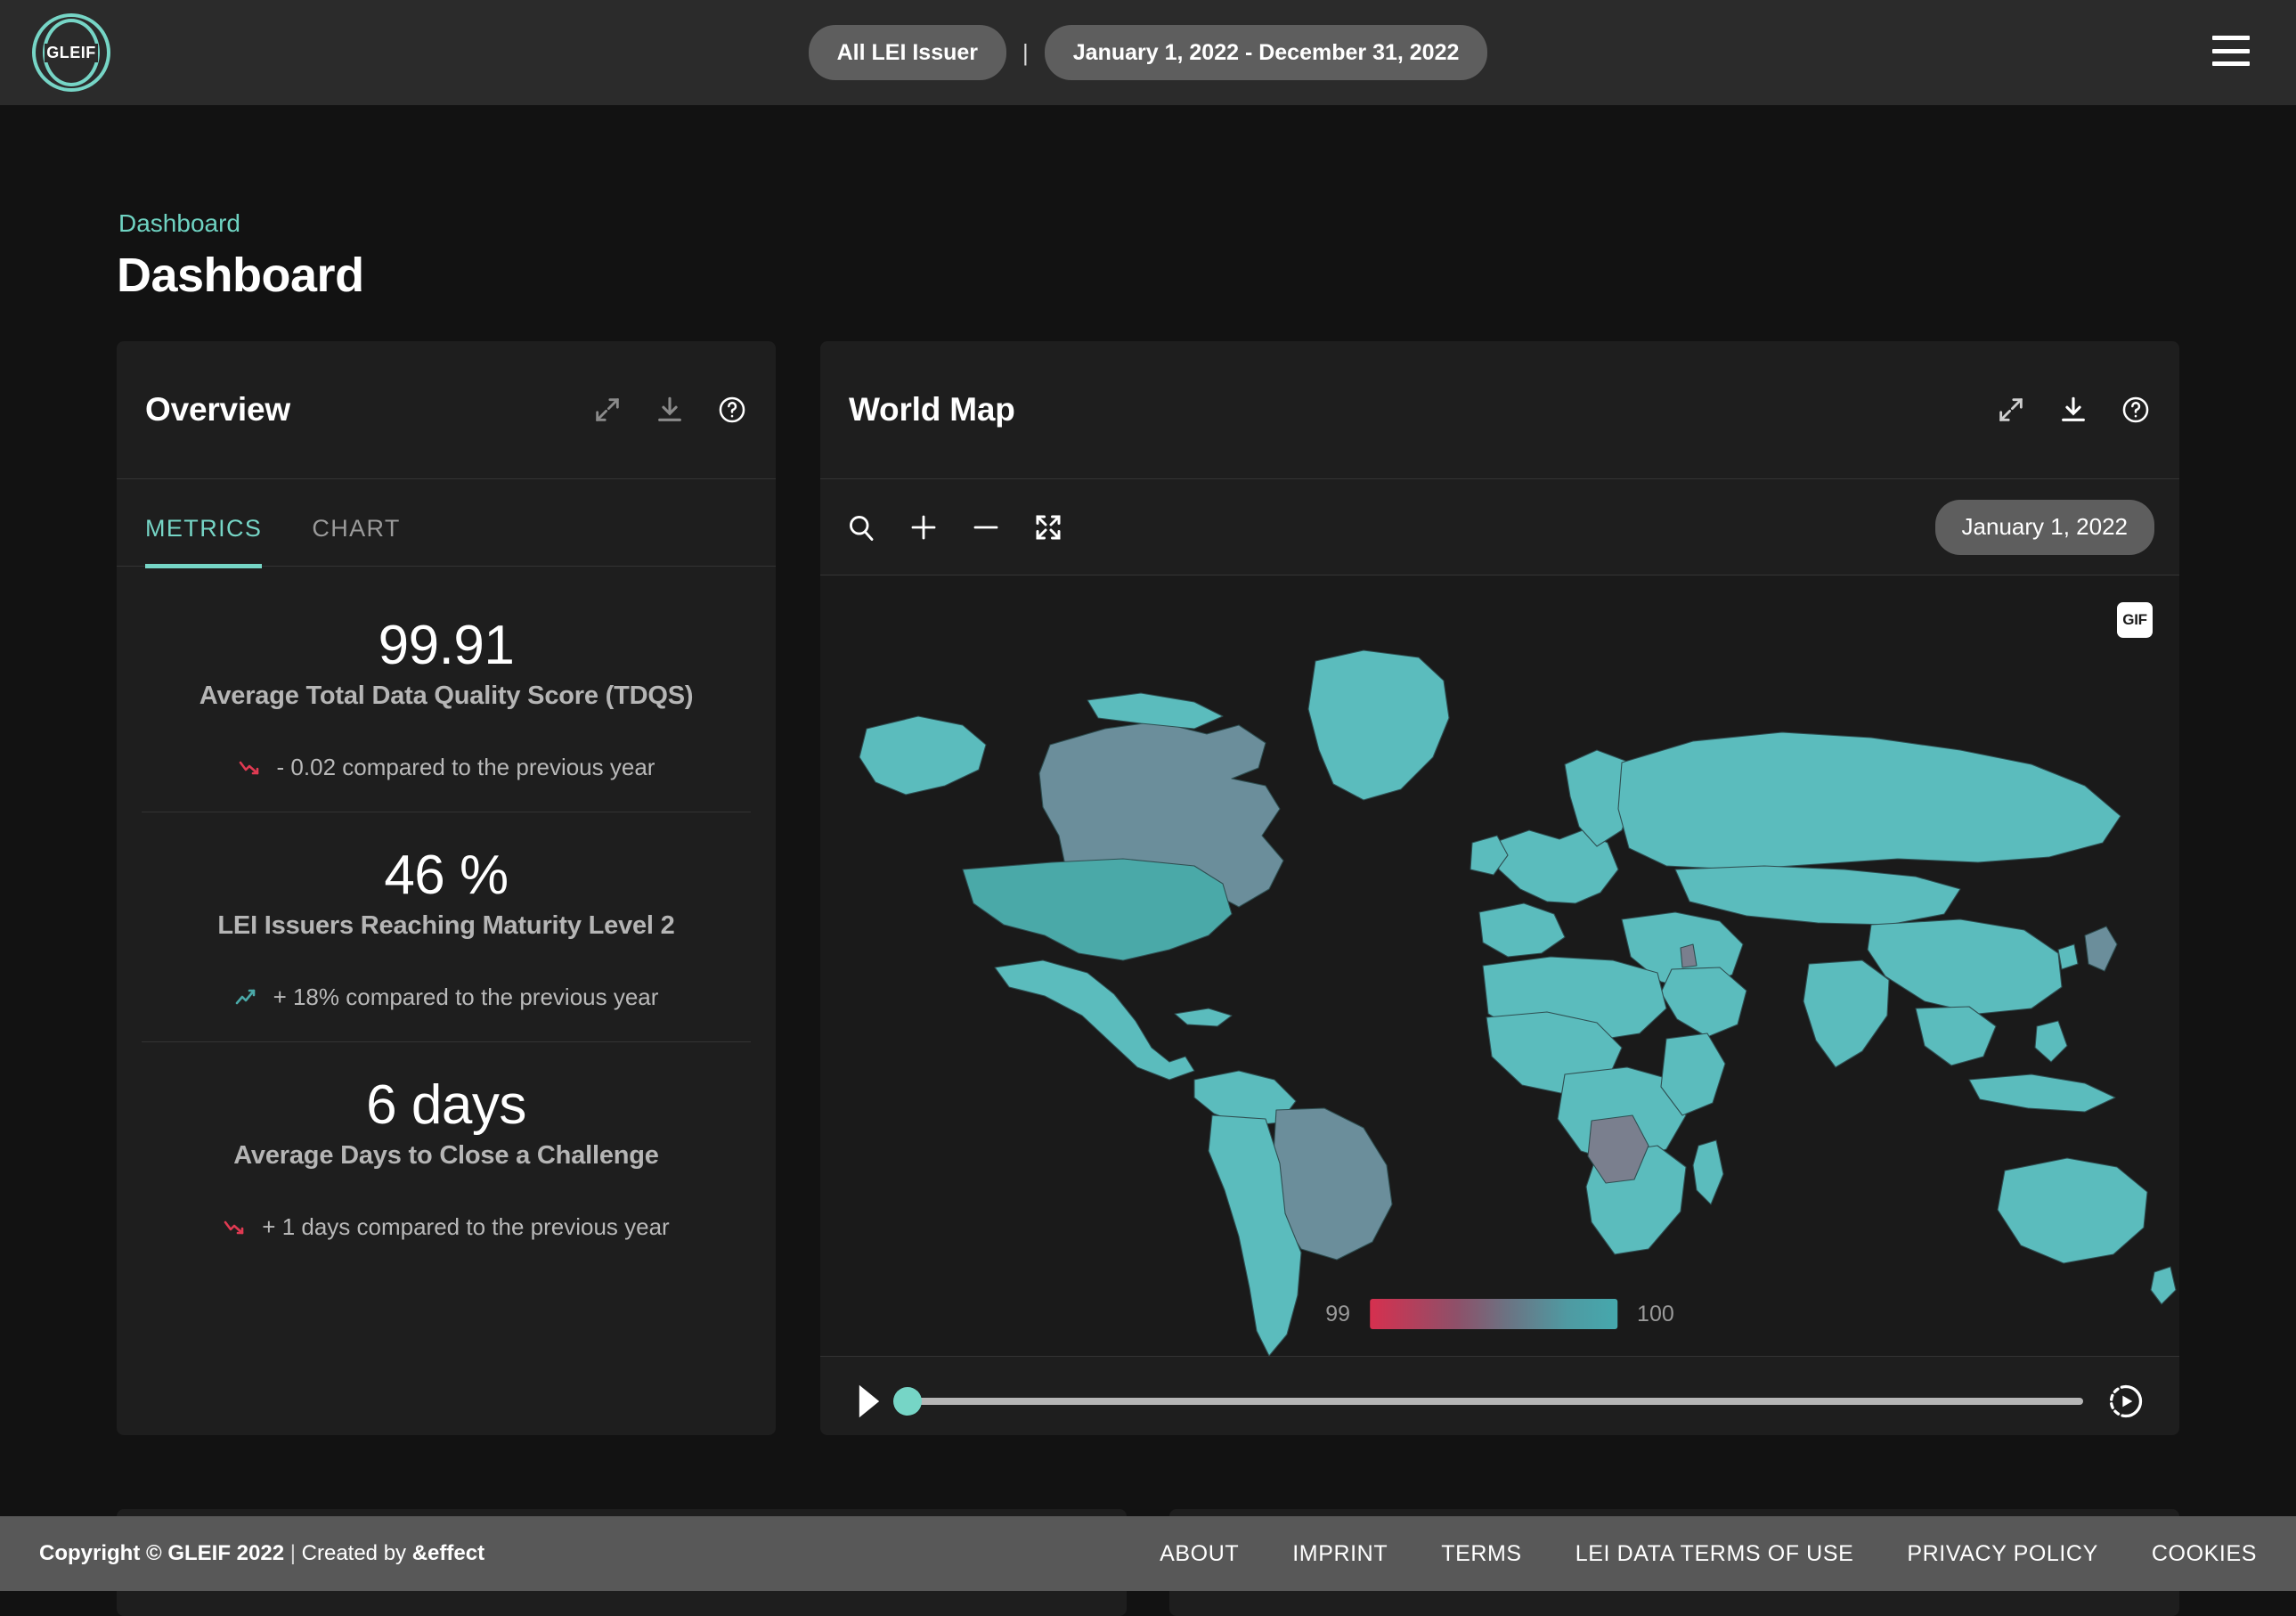 This screenshot has height=1616, width=2296. What do you see at coordinates (1703, 1002) in the screenshot?
I see `country-saudi-arabia` at bounding box center [1703, 1002].